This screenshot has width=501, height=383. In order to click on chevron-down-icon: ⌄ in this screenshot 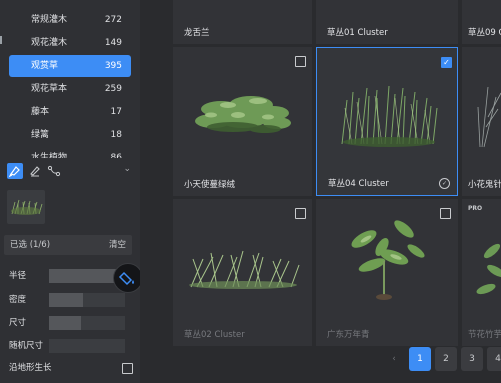, I will do `click(127, 169)`.